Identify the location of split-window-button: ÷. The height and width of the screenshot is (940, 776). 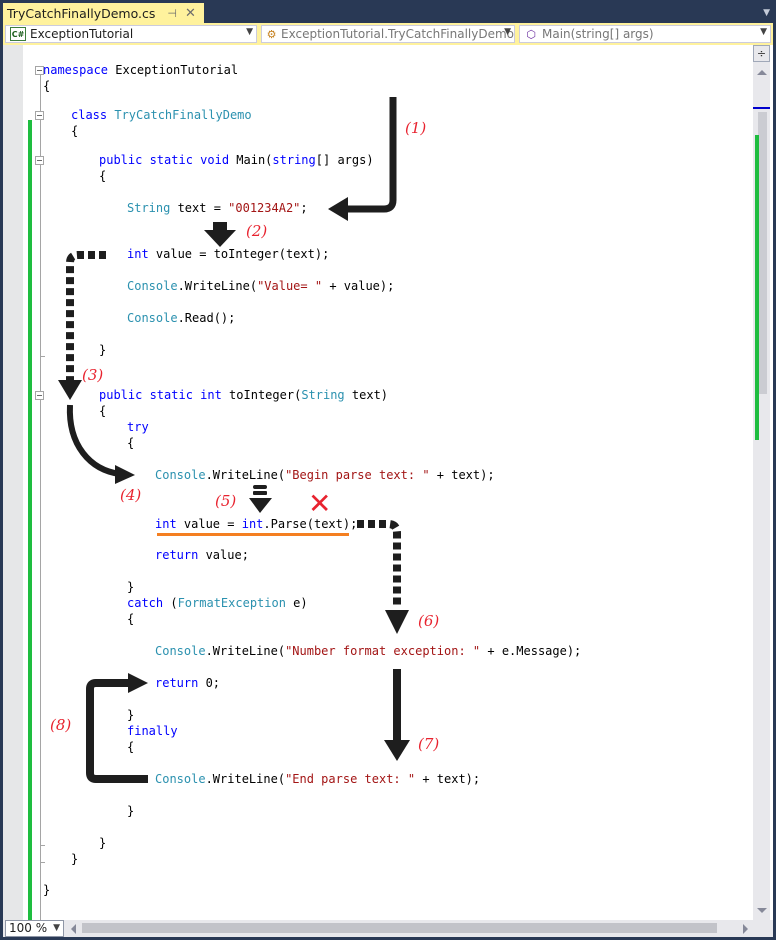
(761, 53).